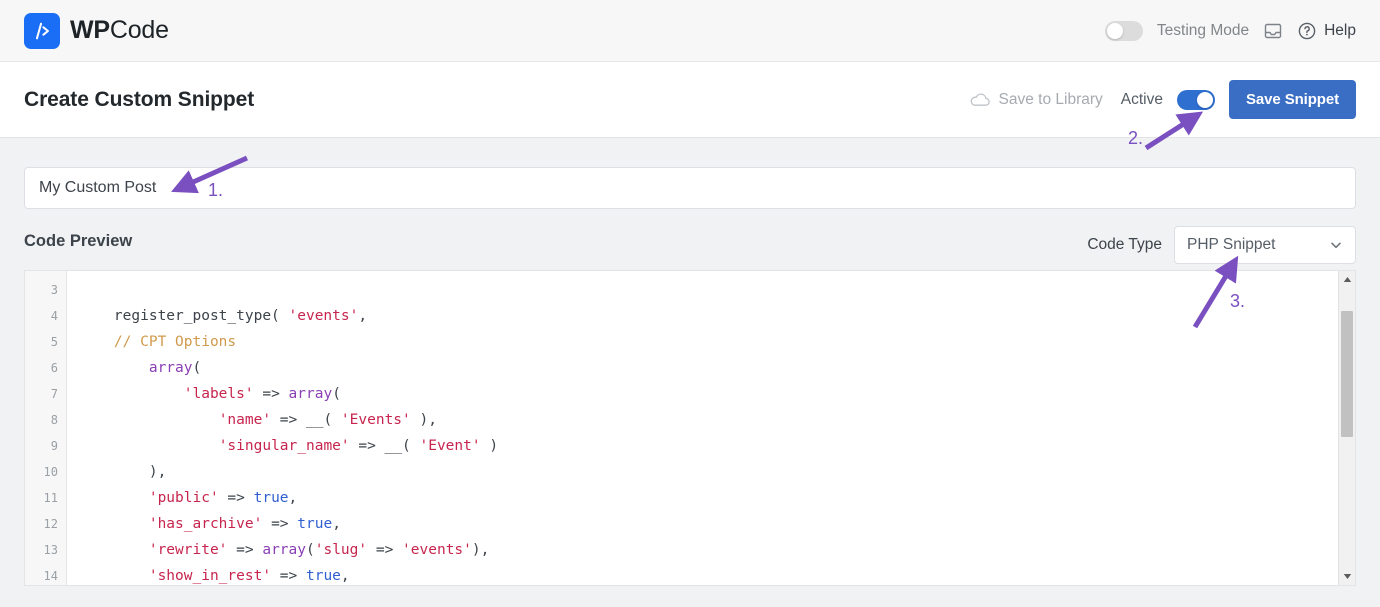 The height and width of the screenshot is (607, 1380). Describe the element at coordinates (450, 446) in the screenshot. I see `code-token: 'Event'` at that location.